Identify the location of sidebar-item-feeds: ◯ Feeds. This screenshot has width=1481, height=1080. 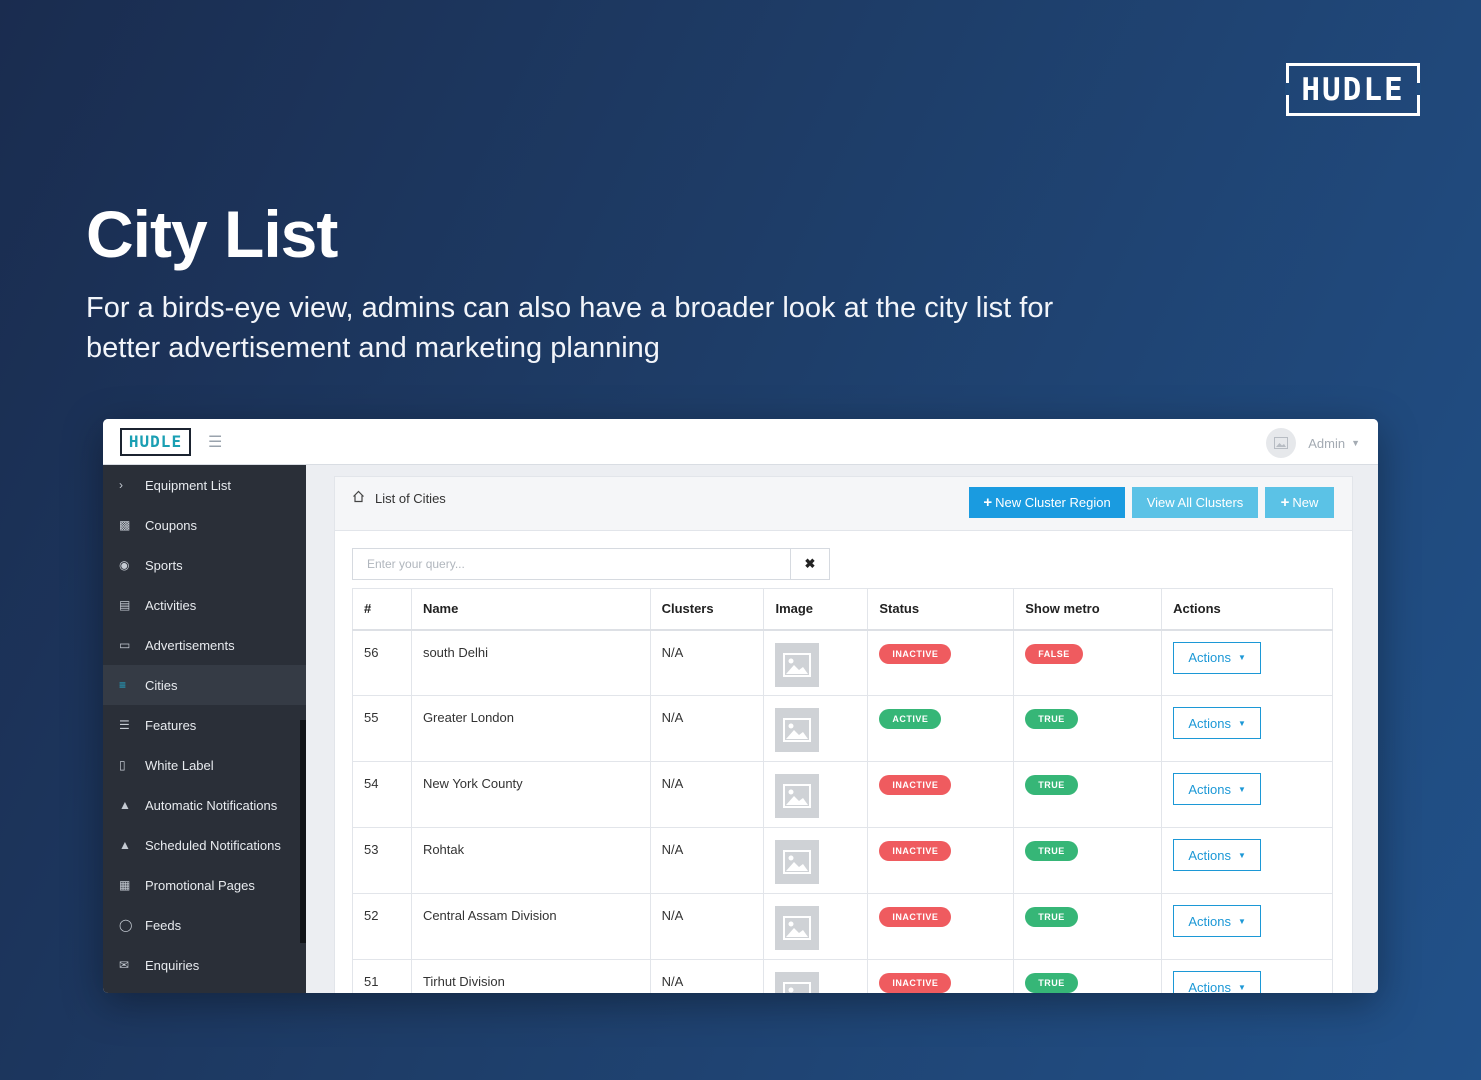
(204, 925).